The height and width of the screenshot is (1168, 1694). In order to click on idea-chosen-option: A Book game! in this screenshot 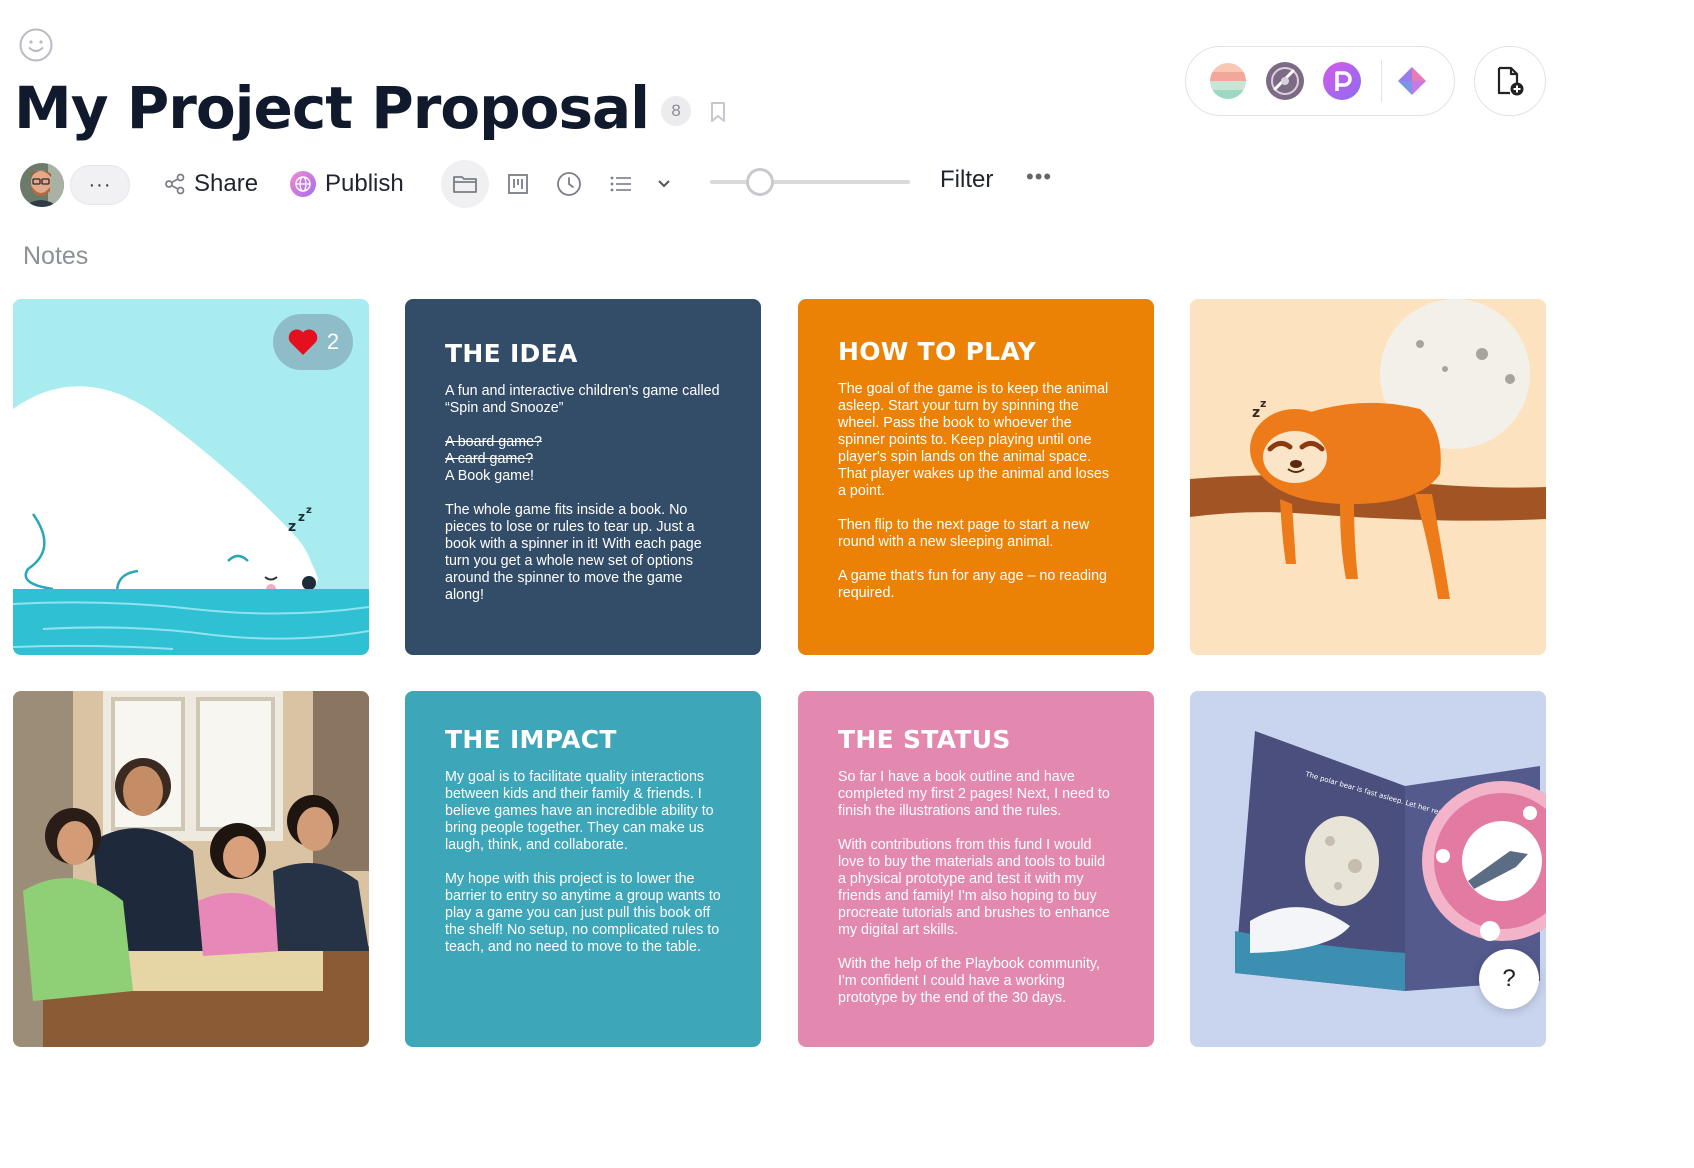, I will do `click(490, 476)`.